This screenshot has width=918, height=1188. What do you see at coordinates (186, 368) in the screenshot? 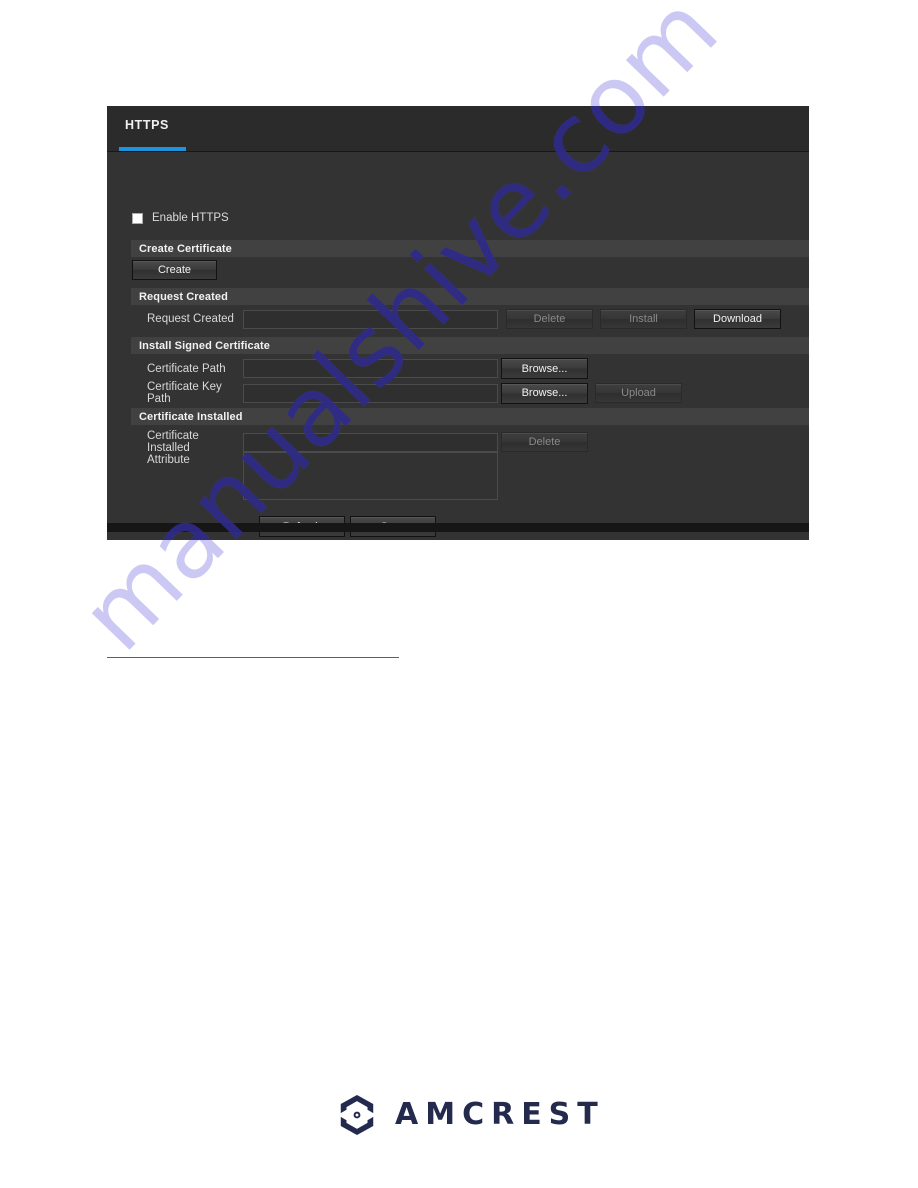
I see `certificate-path-label: Certificate Path` at bounding box center [186, 368].